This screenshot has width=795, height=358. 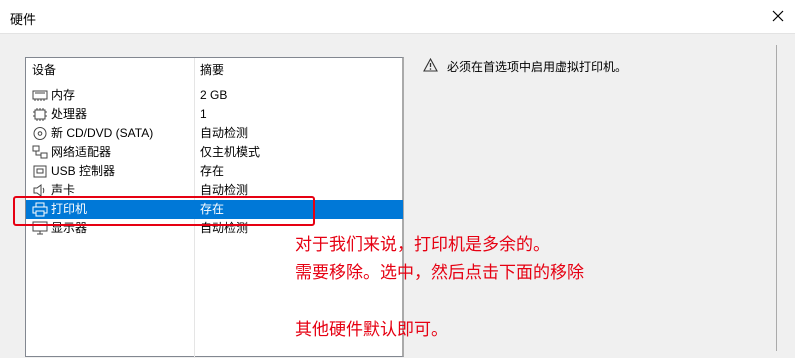 What do you see at coordinates (371, 330) in the screenshot?
I see `annotation-line-3: 其他硬件默认即可。` at bounding box center [371, 330].